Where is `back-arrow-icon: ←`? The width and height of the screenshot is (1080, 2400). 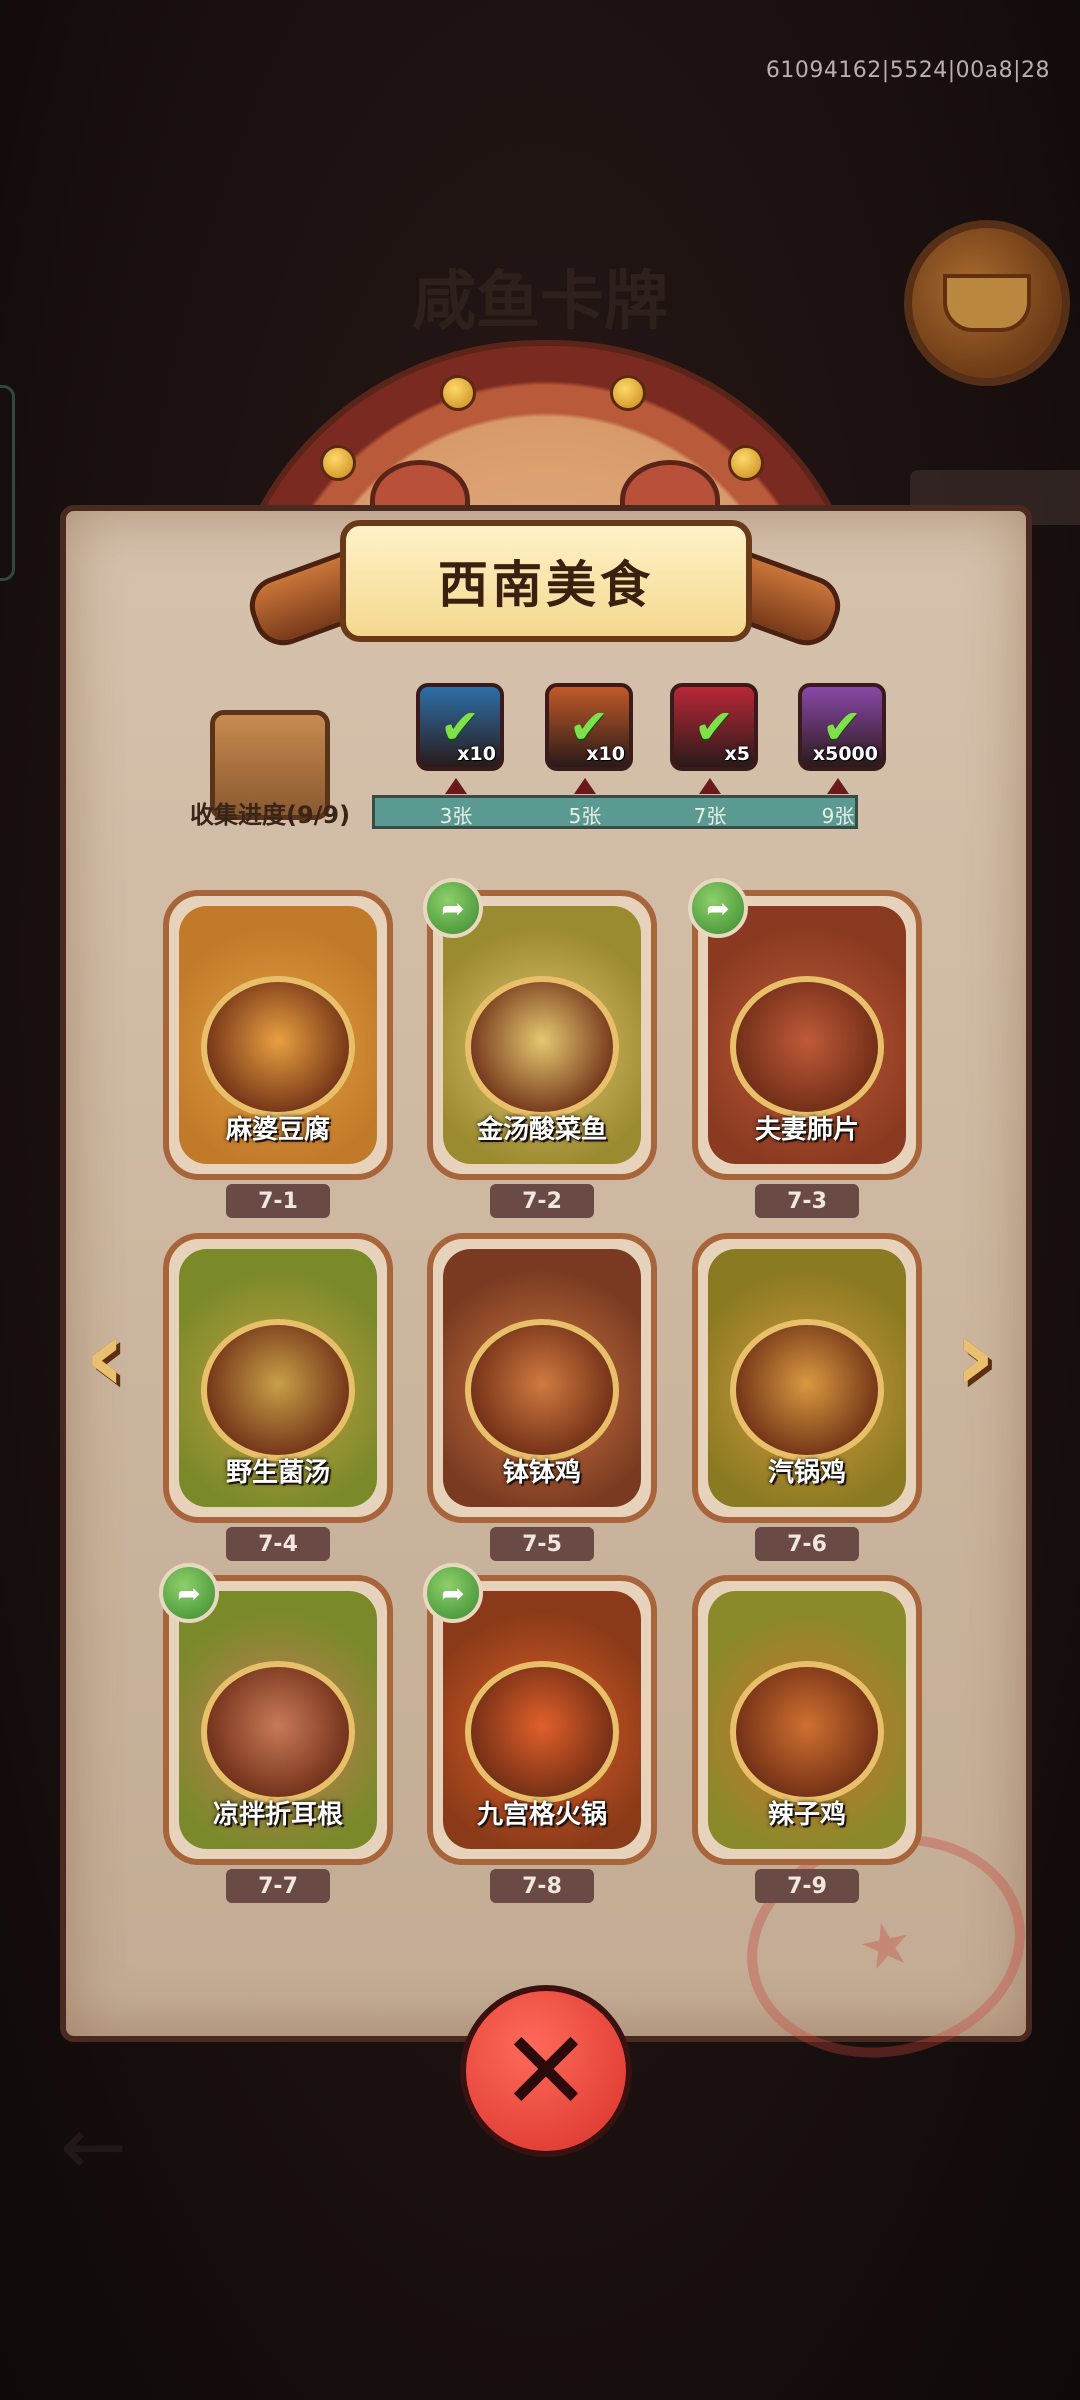 back-arrow-icon: ← is located at coordinates (94, 2146).